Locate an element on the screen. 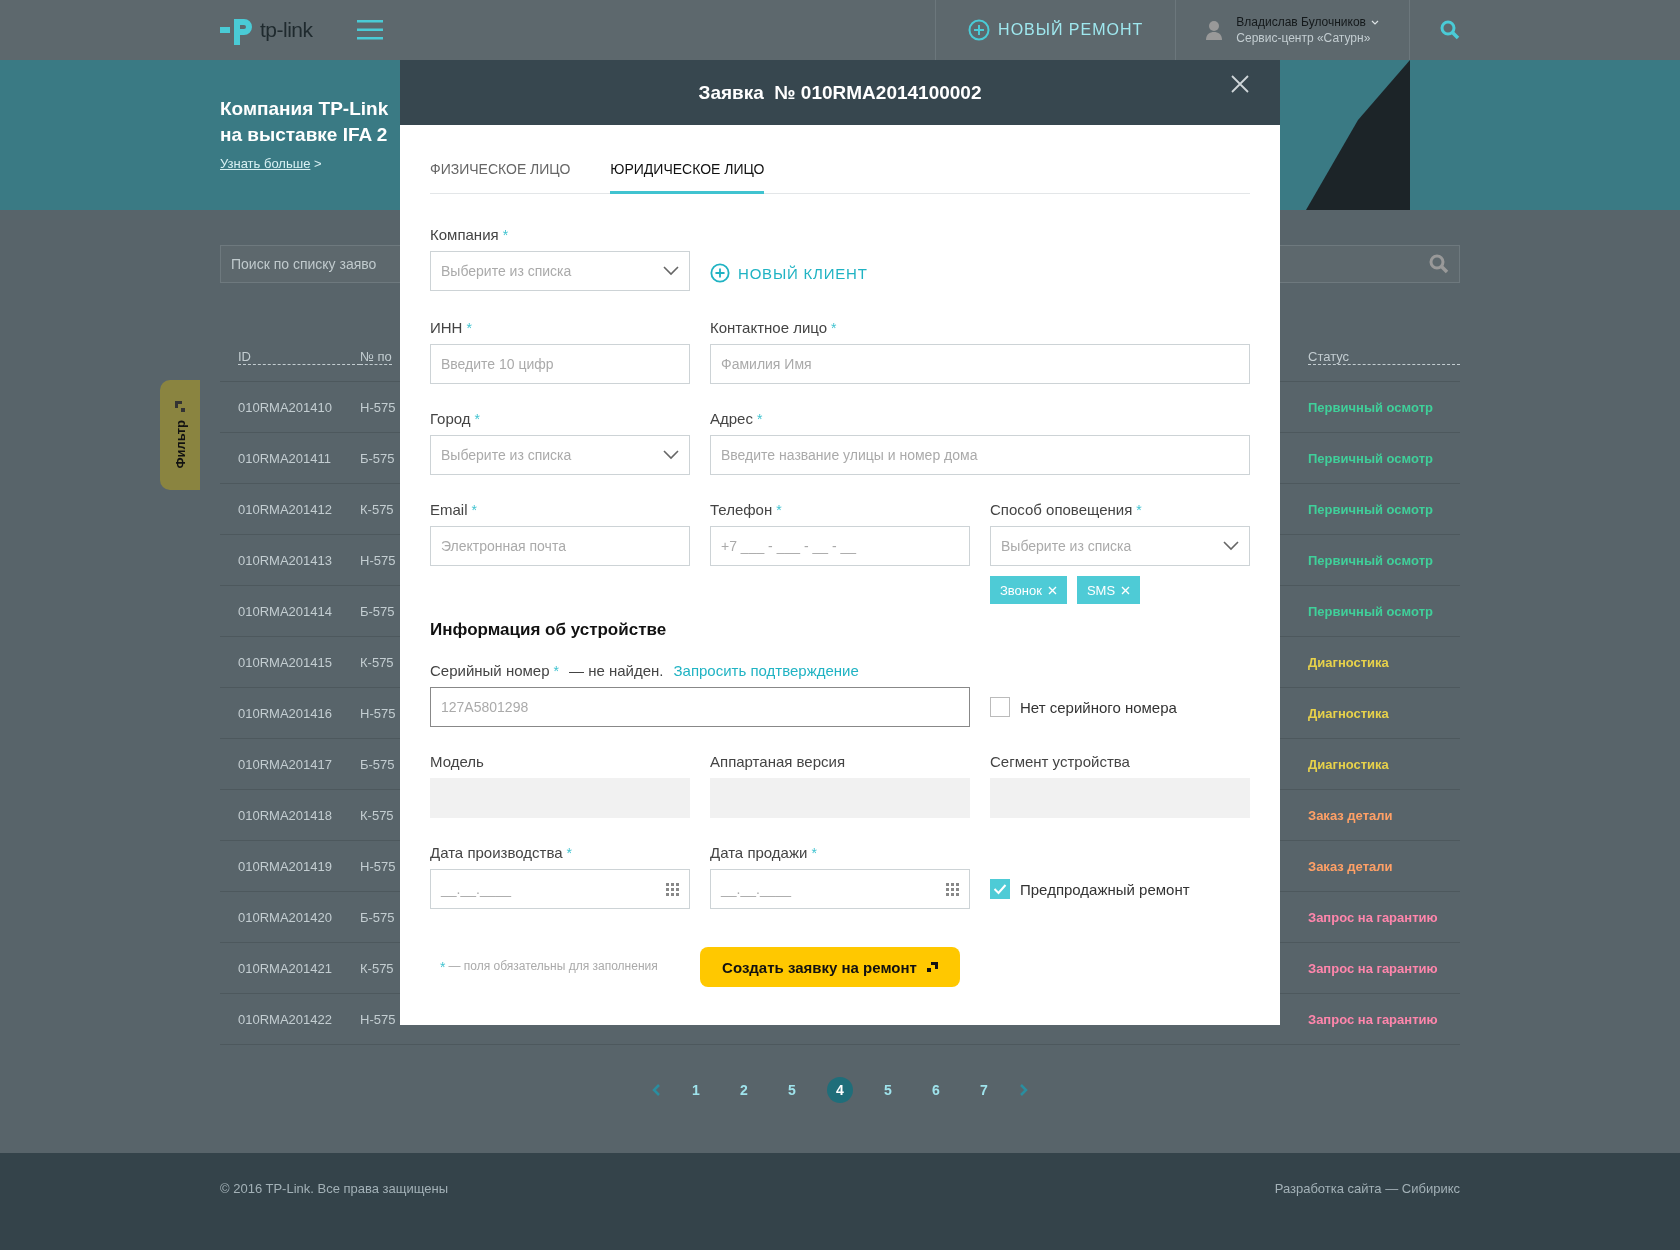 This screenshot has width=1680, height=1250. table-cell-text: 010RMA201417 is located at coordinates (285, 764).